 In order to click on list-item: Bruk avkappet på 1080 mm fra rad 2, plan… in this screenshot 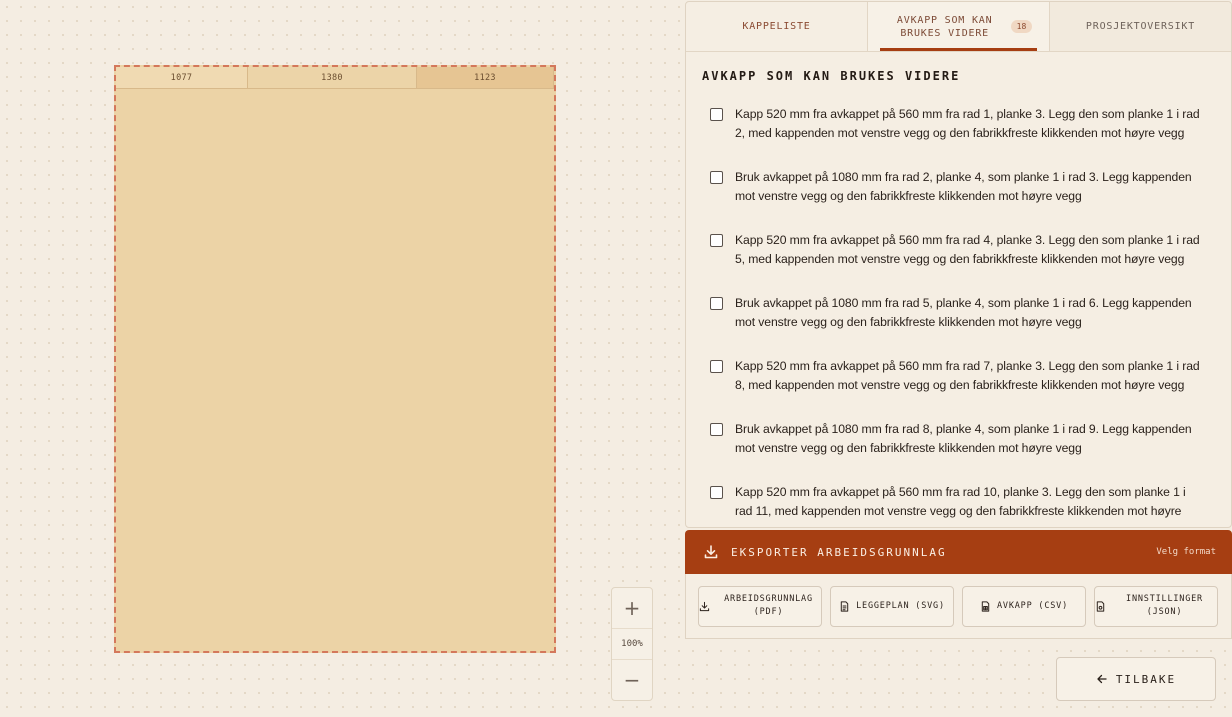, I will do `click(955, 199)`.